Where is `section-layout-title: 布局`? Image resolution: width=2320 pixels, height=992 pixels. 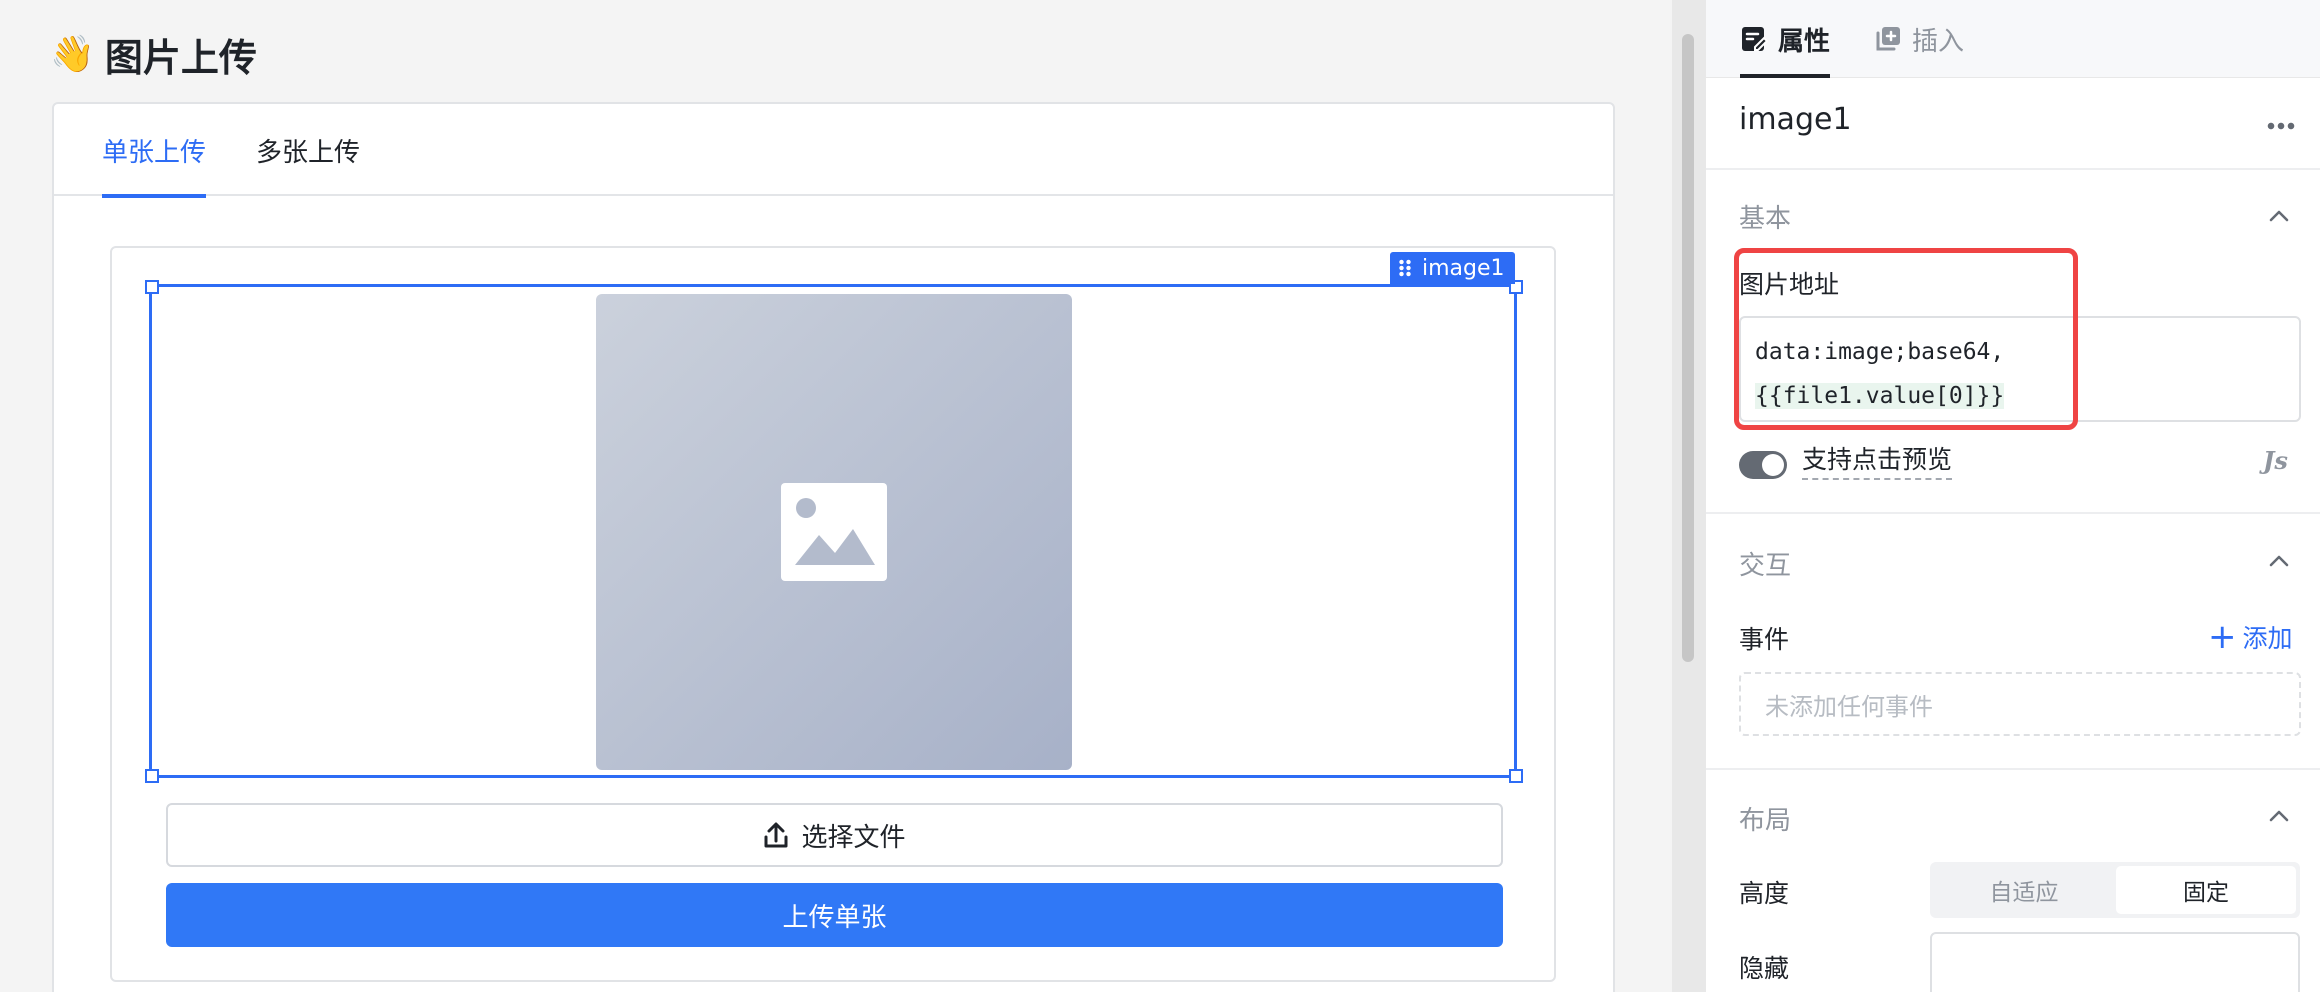
section-layout-title: 布局 is located at coordinates (1765, 818).